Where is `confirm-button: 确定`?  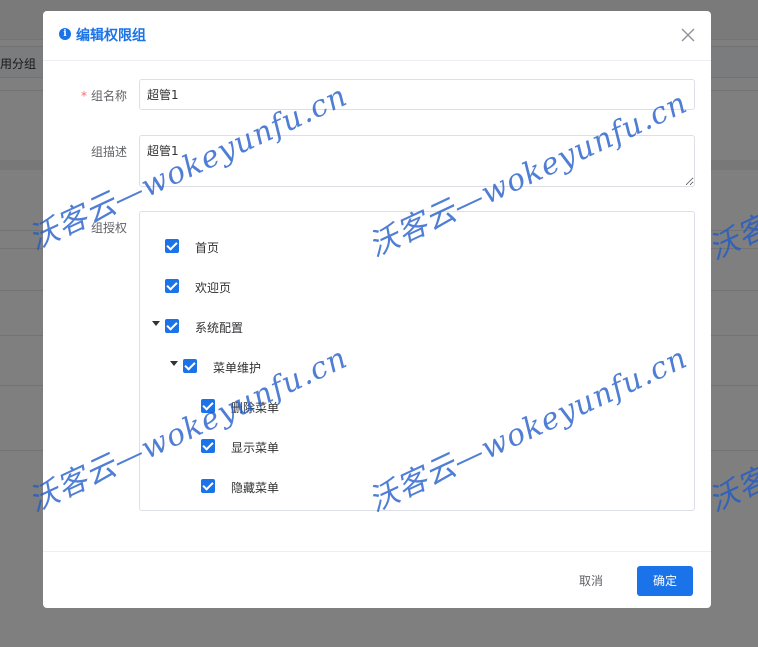 confirm-button: 确定 is located at coordinates (665, 581).